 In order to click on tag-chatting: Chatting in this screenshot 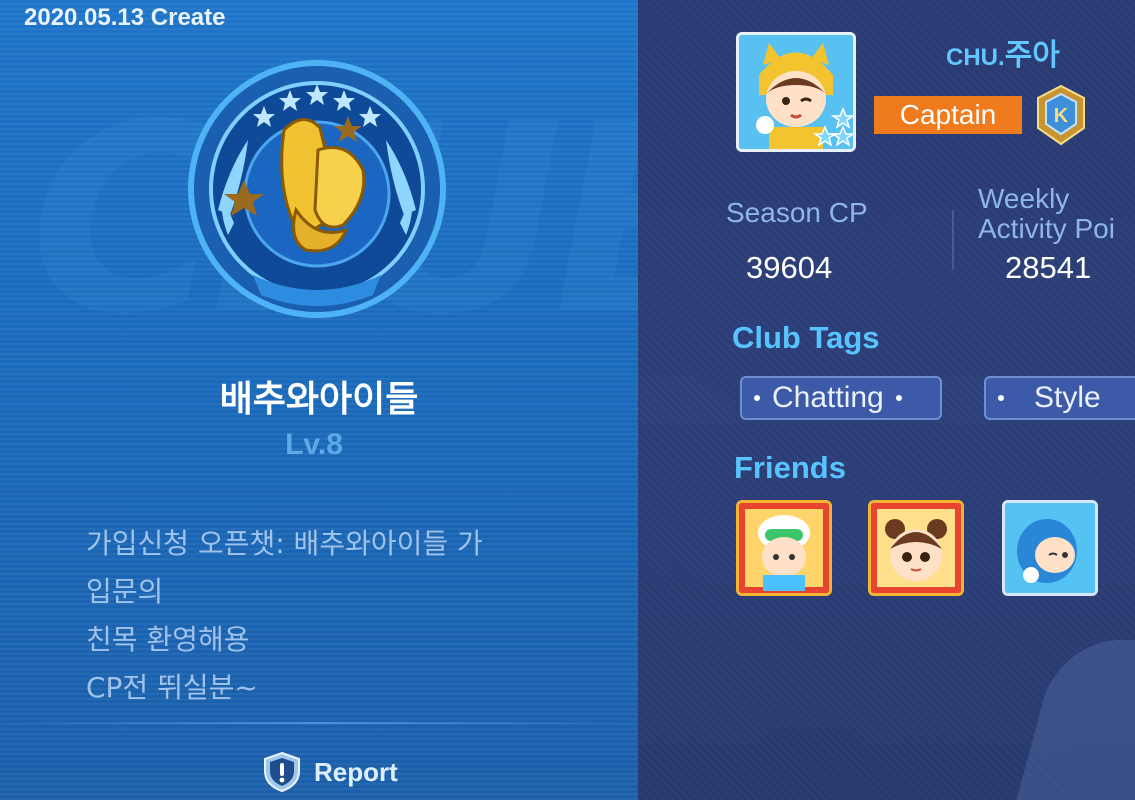, I will do `click(841, 398)`.